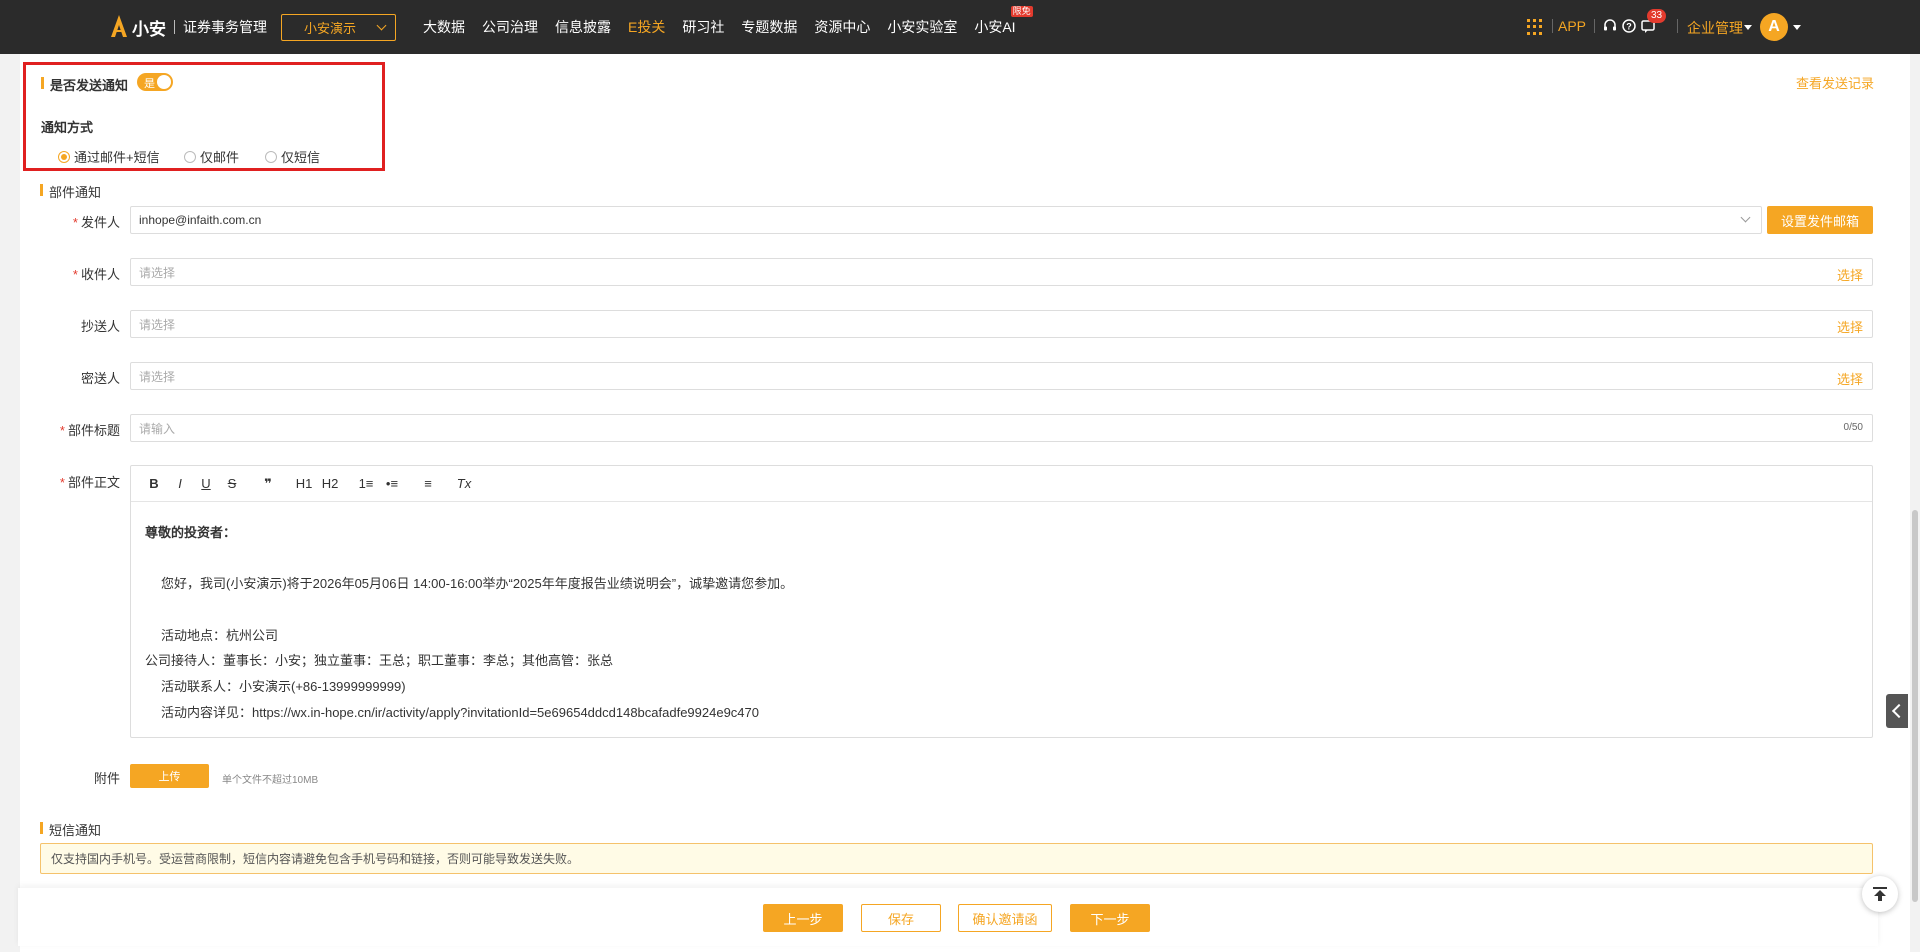 Image resolution: width=1920 pixels, height=952 pixels. I want to click on nav-item-topic-data: 专题数据, so click(769, 27).